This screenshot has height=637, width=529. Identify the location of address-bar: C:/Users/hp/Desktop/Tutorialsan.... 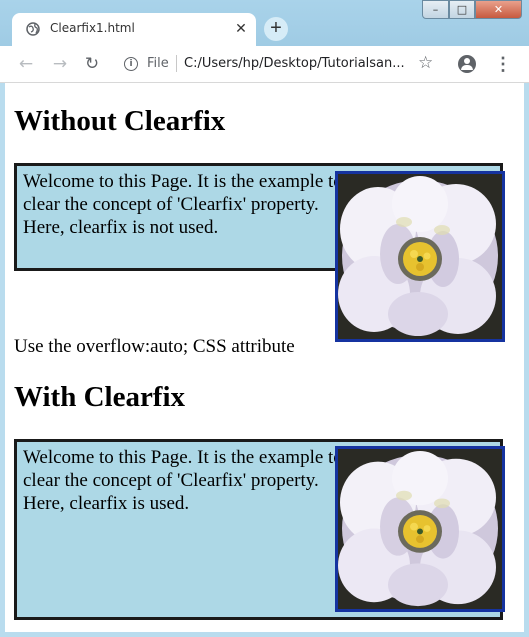
(294, 63).